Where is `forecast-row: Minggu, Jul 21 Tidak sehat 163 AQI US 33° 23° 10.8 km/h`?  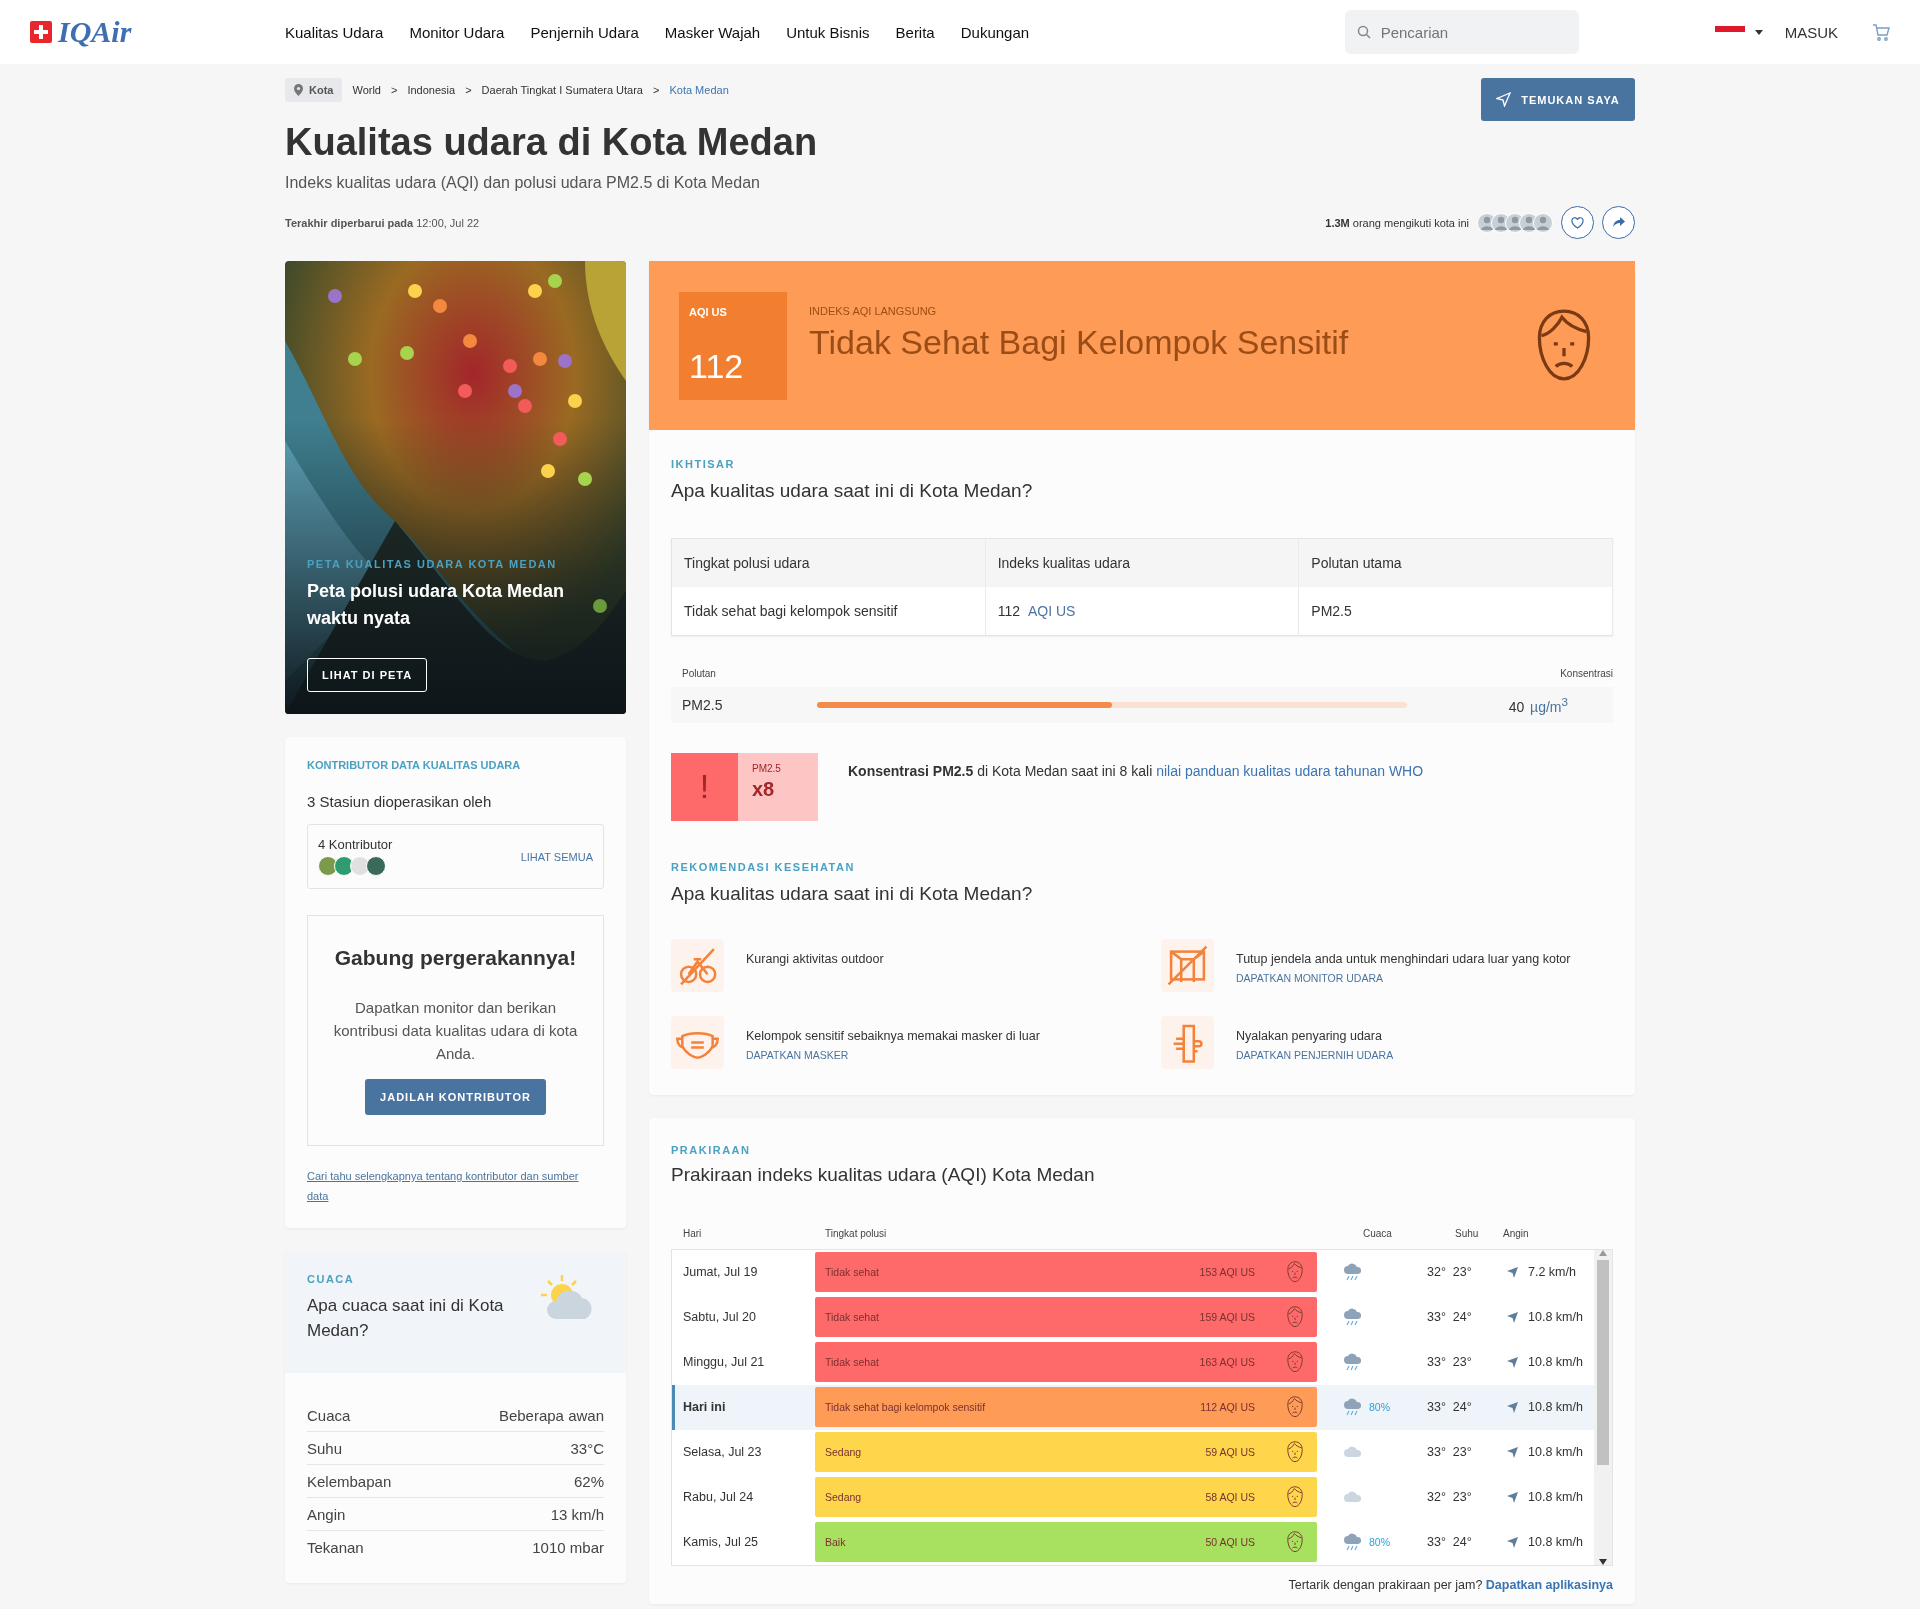
forecast-row: Minggu, Jul 21 Tidak sehat 163 AQI US 33° 23° 10.8 km/h is located at coordinates (1133, 1362).